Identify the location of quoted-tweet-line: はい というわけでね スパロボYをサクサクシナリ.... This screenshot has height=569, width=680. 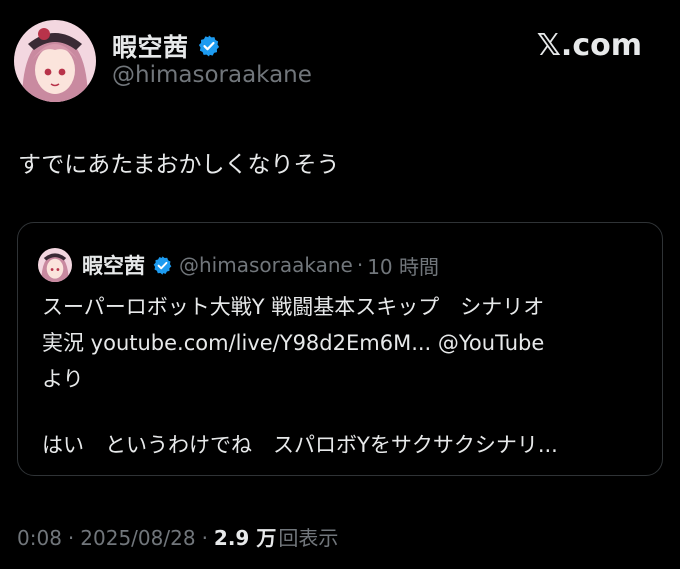
(300, 445).